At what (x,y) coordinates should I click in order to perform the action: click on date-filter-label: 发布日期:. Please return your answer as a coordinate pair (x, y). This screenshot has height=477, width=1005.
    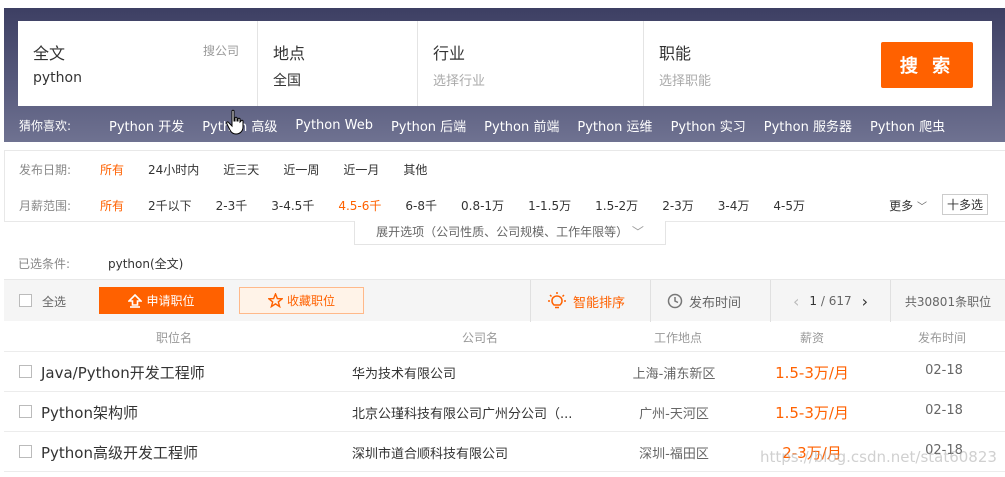
    Looking at the image, I should click on (45, 169).